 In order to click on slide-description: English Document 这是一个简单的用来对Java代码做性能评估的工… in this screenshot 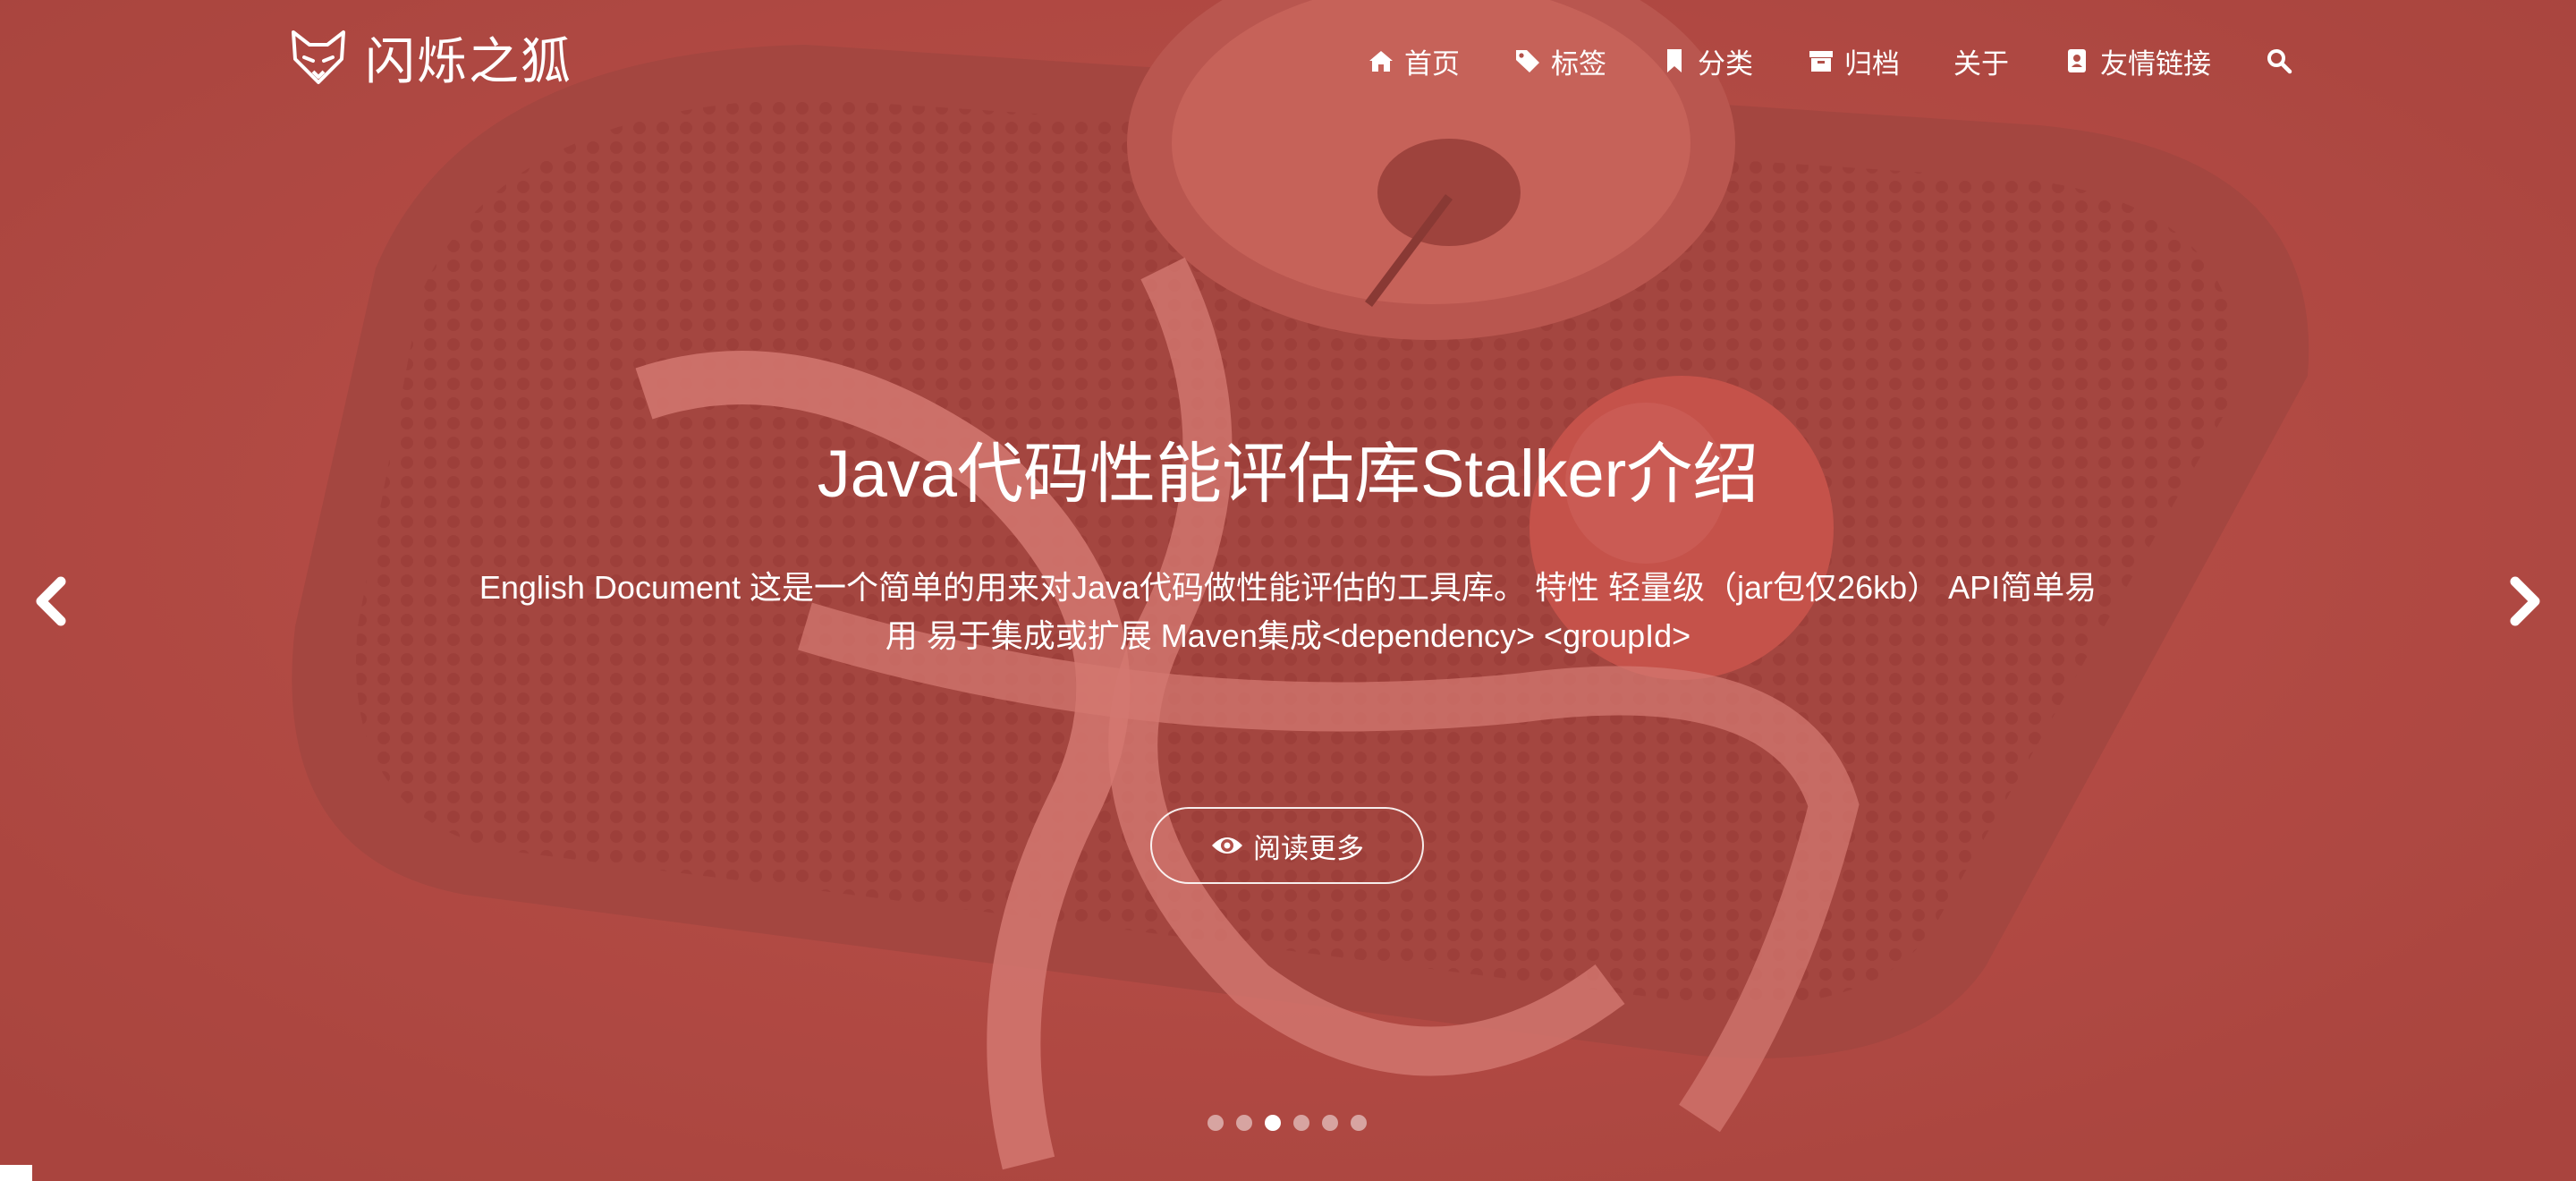, I will do `click(1288, 611)`.